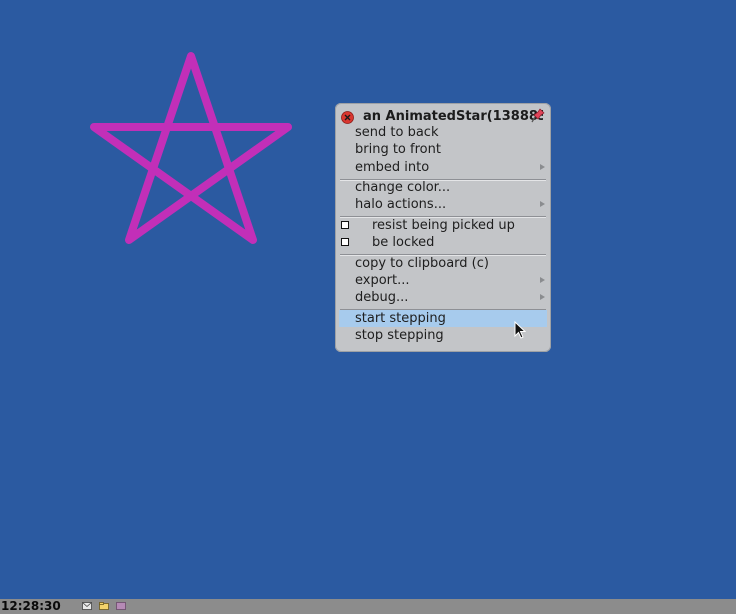  What do you see at coordinates (443, 149) in the screenshot?
I see `menu-item-bring-to-front: bring to front` at bounding box center [443, 149].